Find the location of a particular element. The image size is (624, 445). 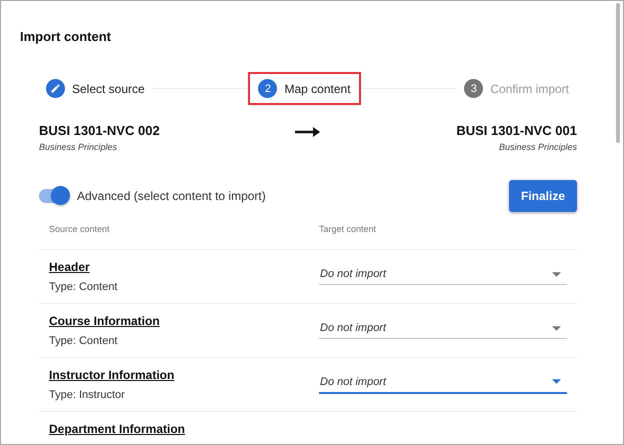

advanced-toggle is located at coordinates (54, 196).